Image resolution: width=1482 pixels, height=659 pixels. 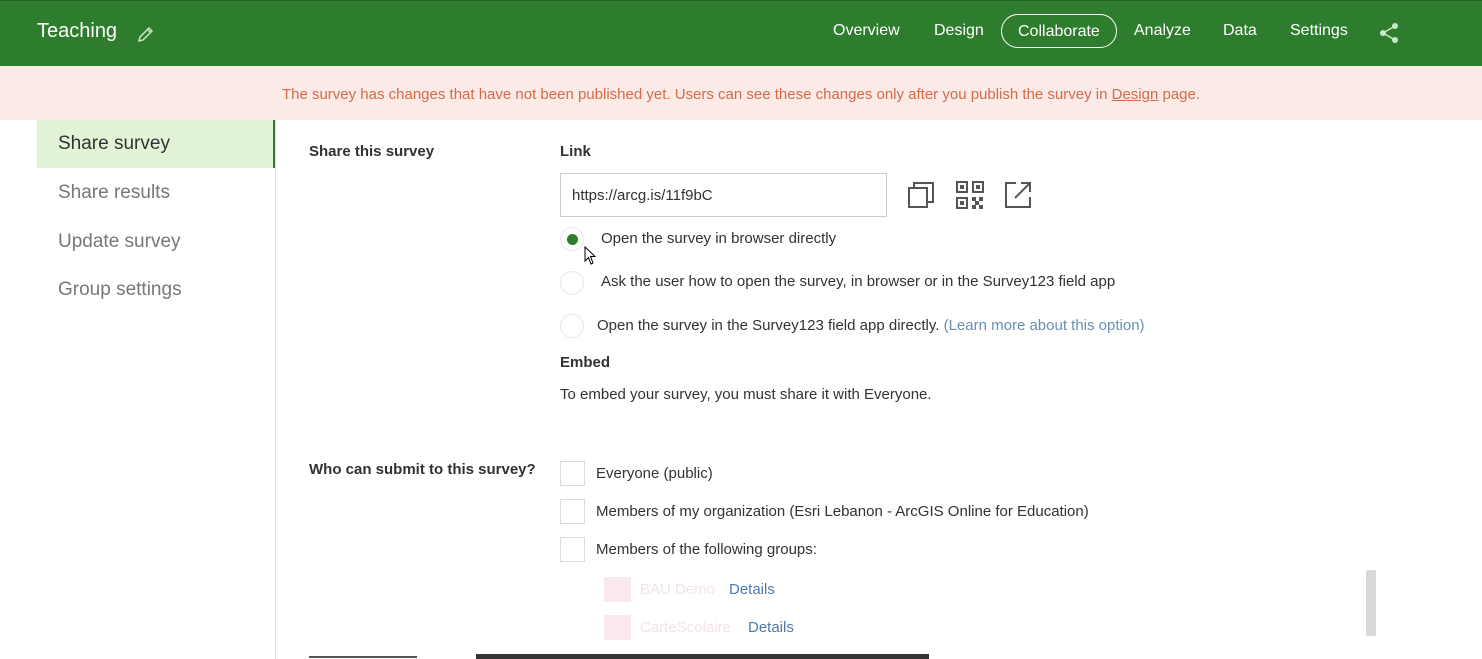 I want to click on sidebar-item-share-survey: Share survey, so click(x=156, y=144).